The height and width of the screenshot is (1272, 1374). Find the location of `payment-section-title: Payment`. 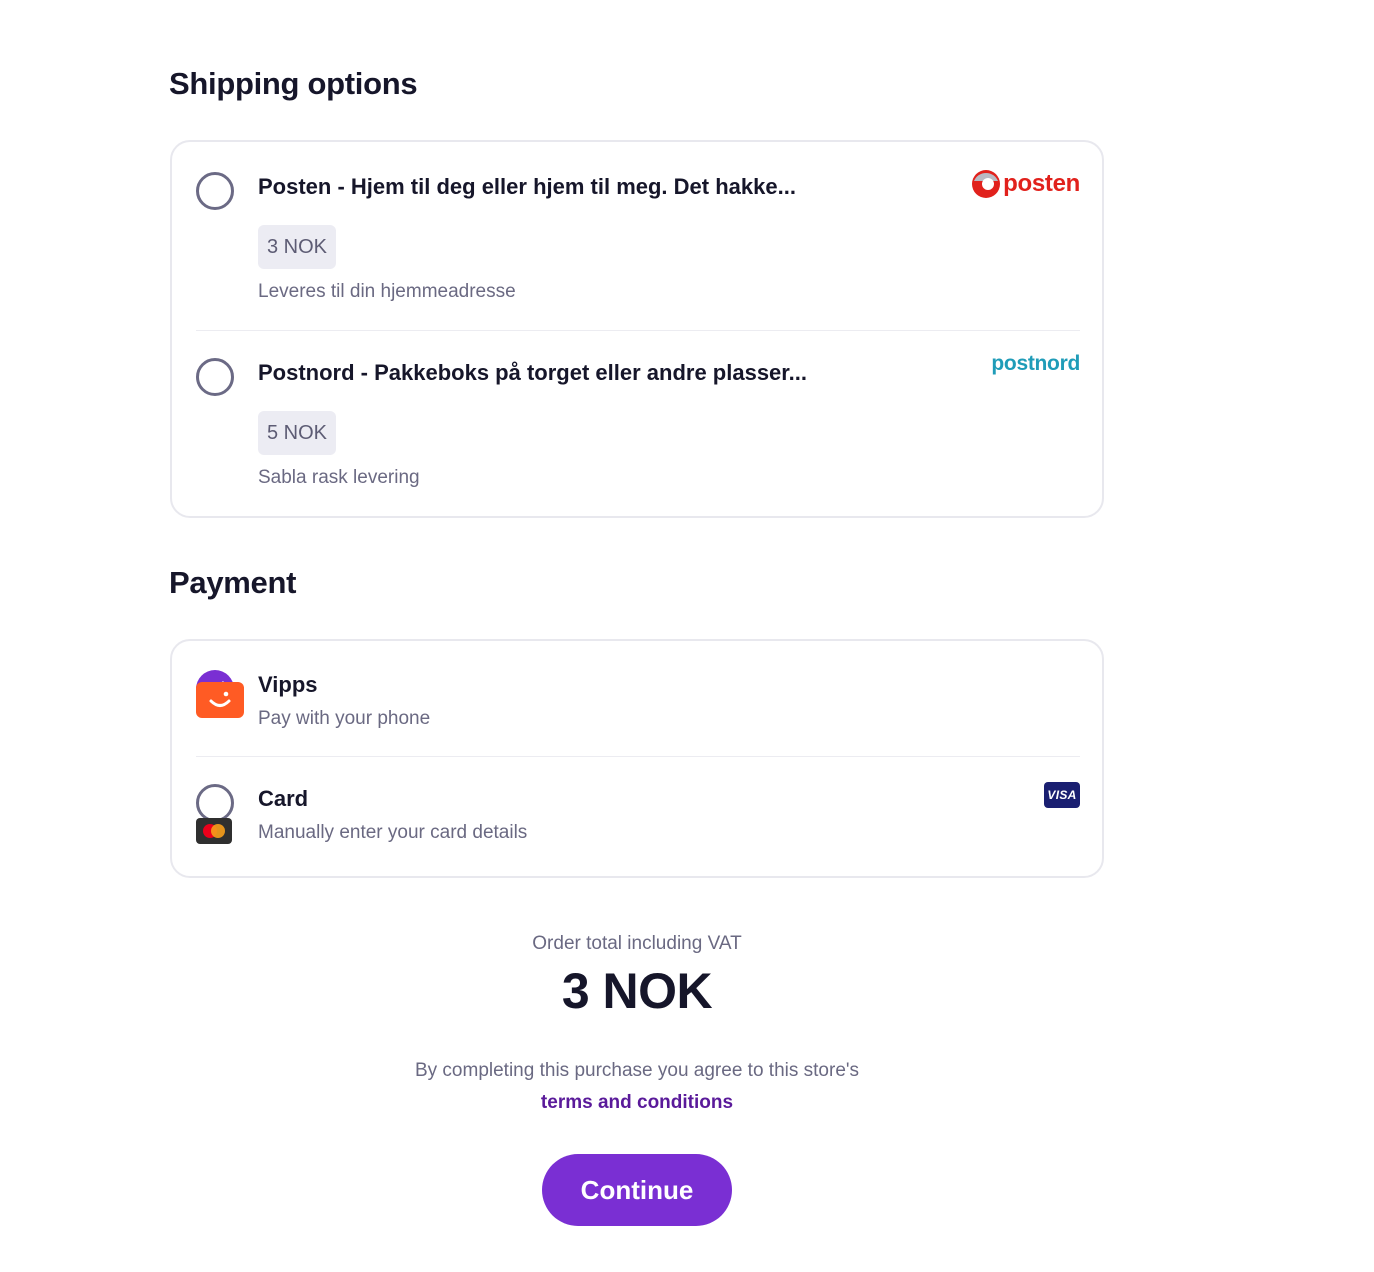

payment-section-title: Payment is located at coordinates (233, 582).